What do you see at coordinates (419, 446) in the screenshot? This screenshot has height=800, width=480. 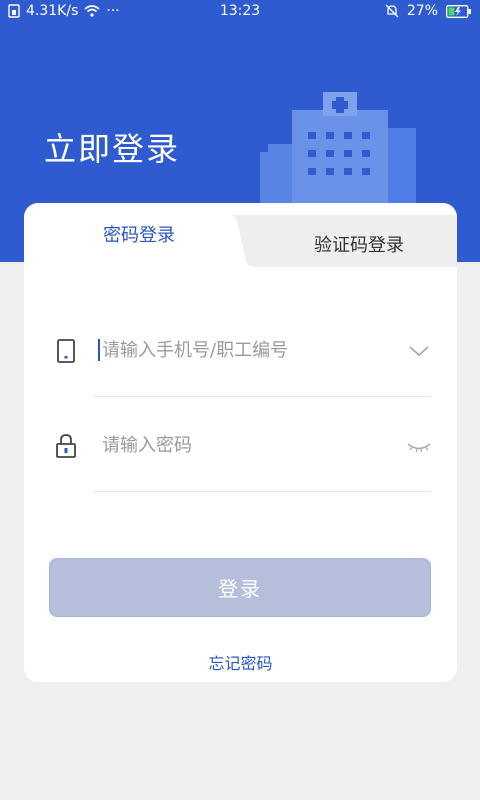 I see `eye-closed-icon` at bounding box center [419, 446].